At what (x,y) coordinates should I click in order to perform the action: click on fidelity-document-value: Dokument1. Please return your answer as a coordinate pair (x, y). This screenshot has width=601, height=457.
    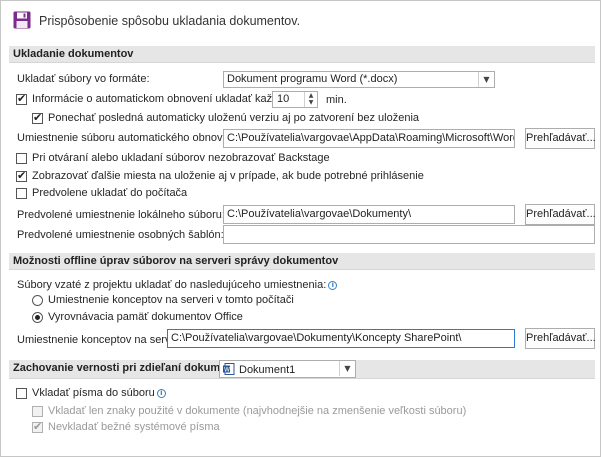
    Looking at the image, I should click on (267, 370).